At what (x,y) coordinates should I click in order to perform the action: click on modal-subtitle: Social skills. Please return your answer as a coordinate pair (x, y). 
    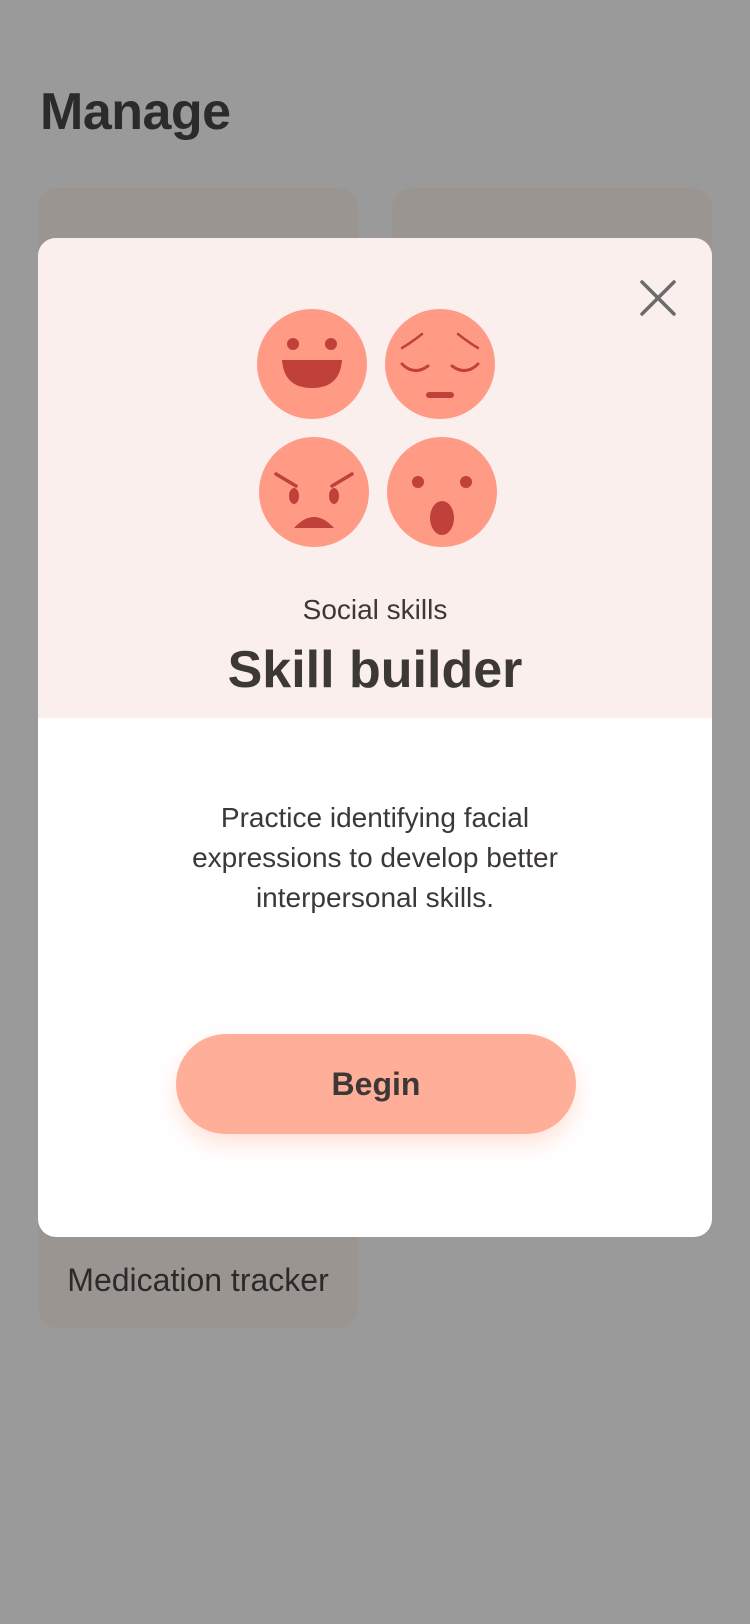
    Looking at the image, I should click on (375, 609).